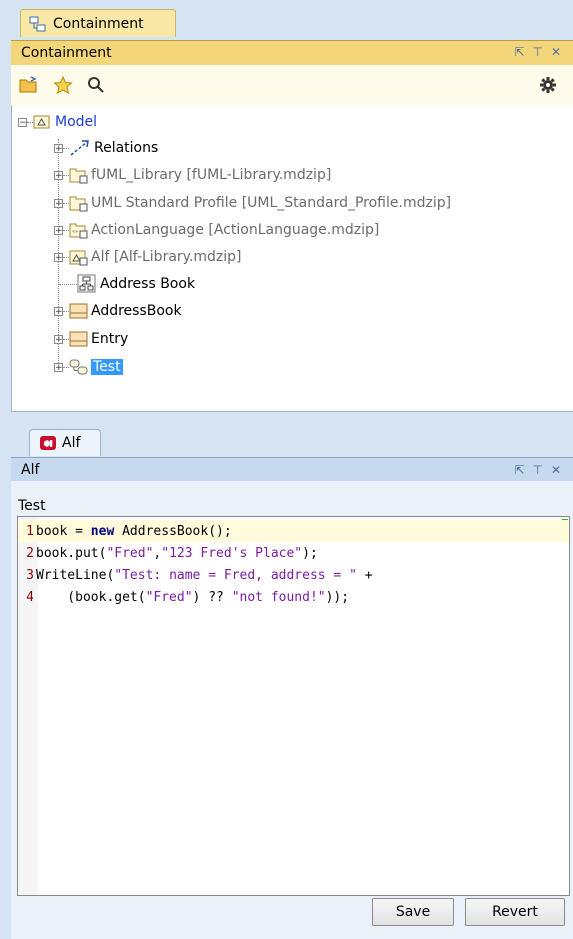 This screenshot has height=939, width=573. I want to click on tree-item-address-book-diagram: Address Book, so click(127, 284).